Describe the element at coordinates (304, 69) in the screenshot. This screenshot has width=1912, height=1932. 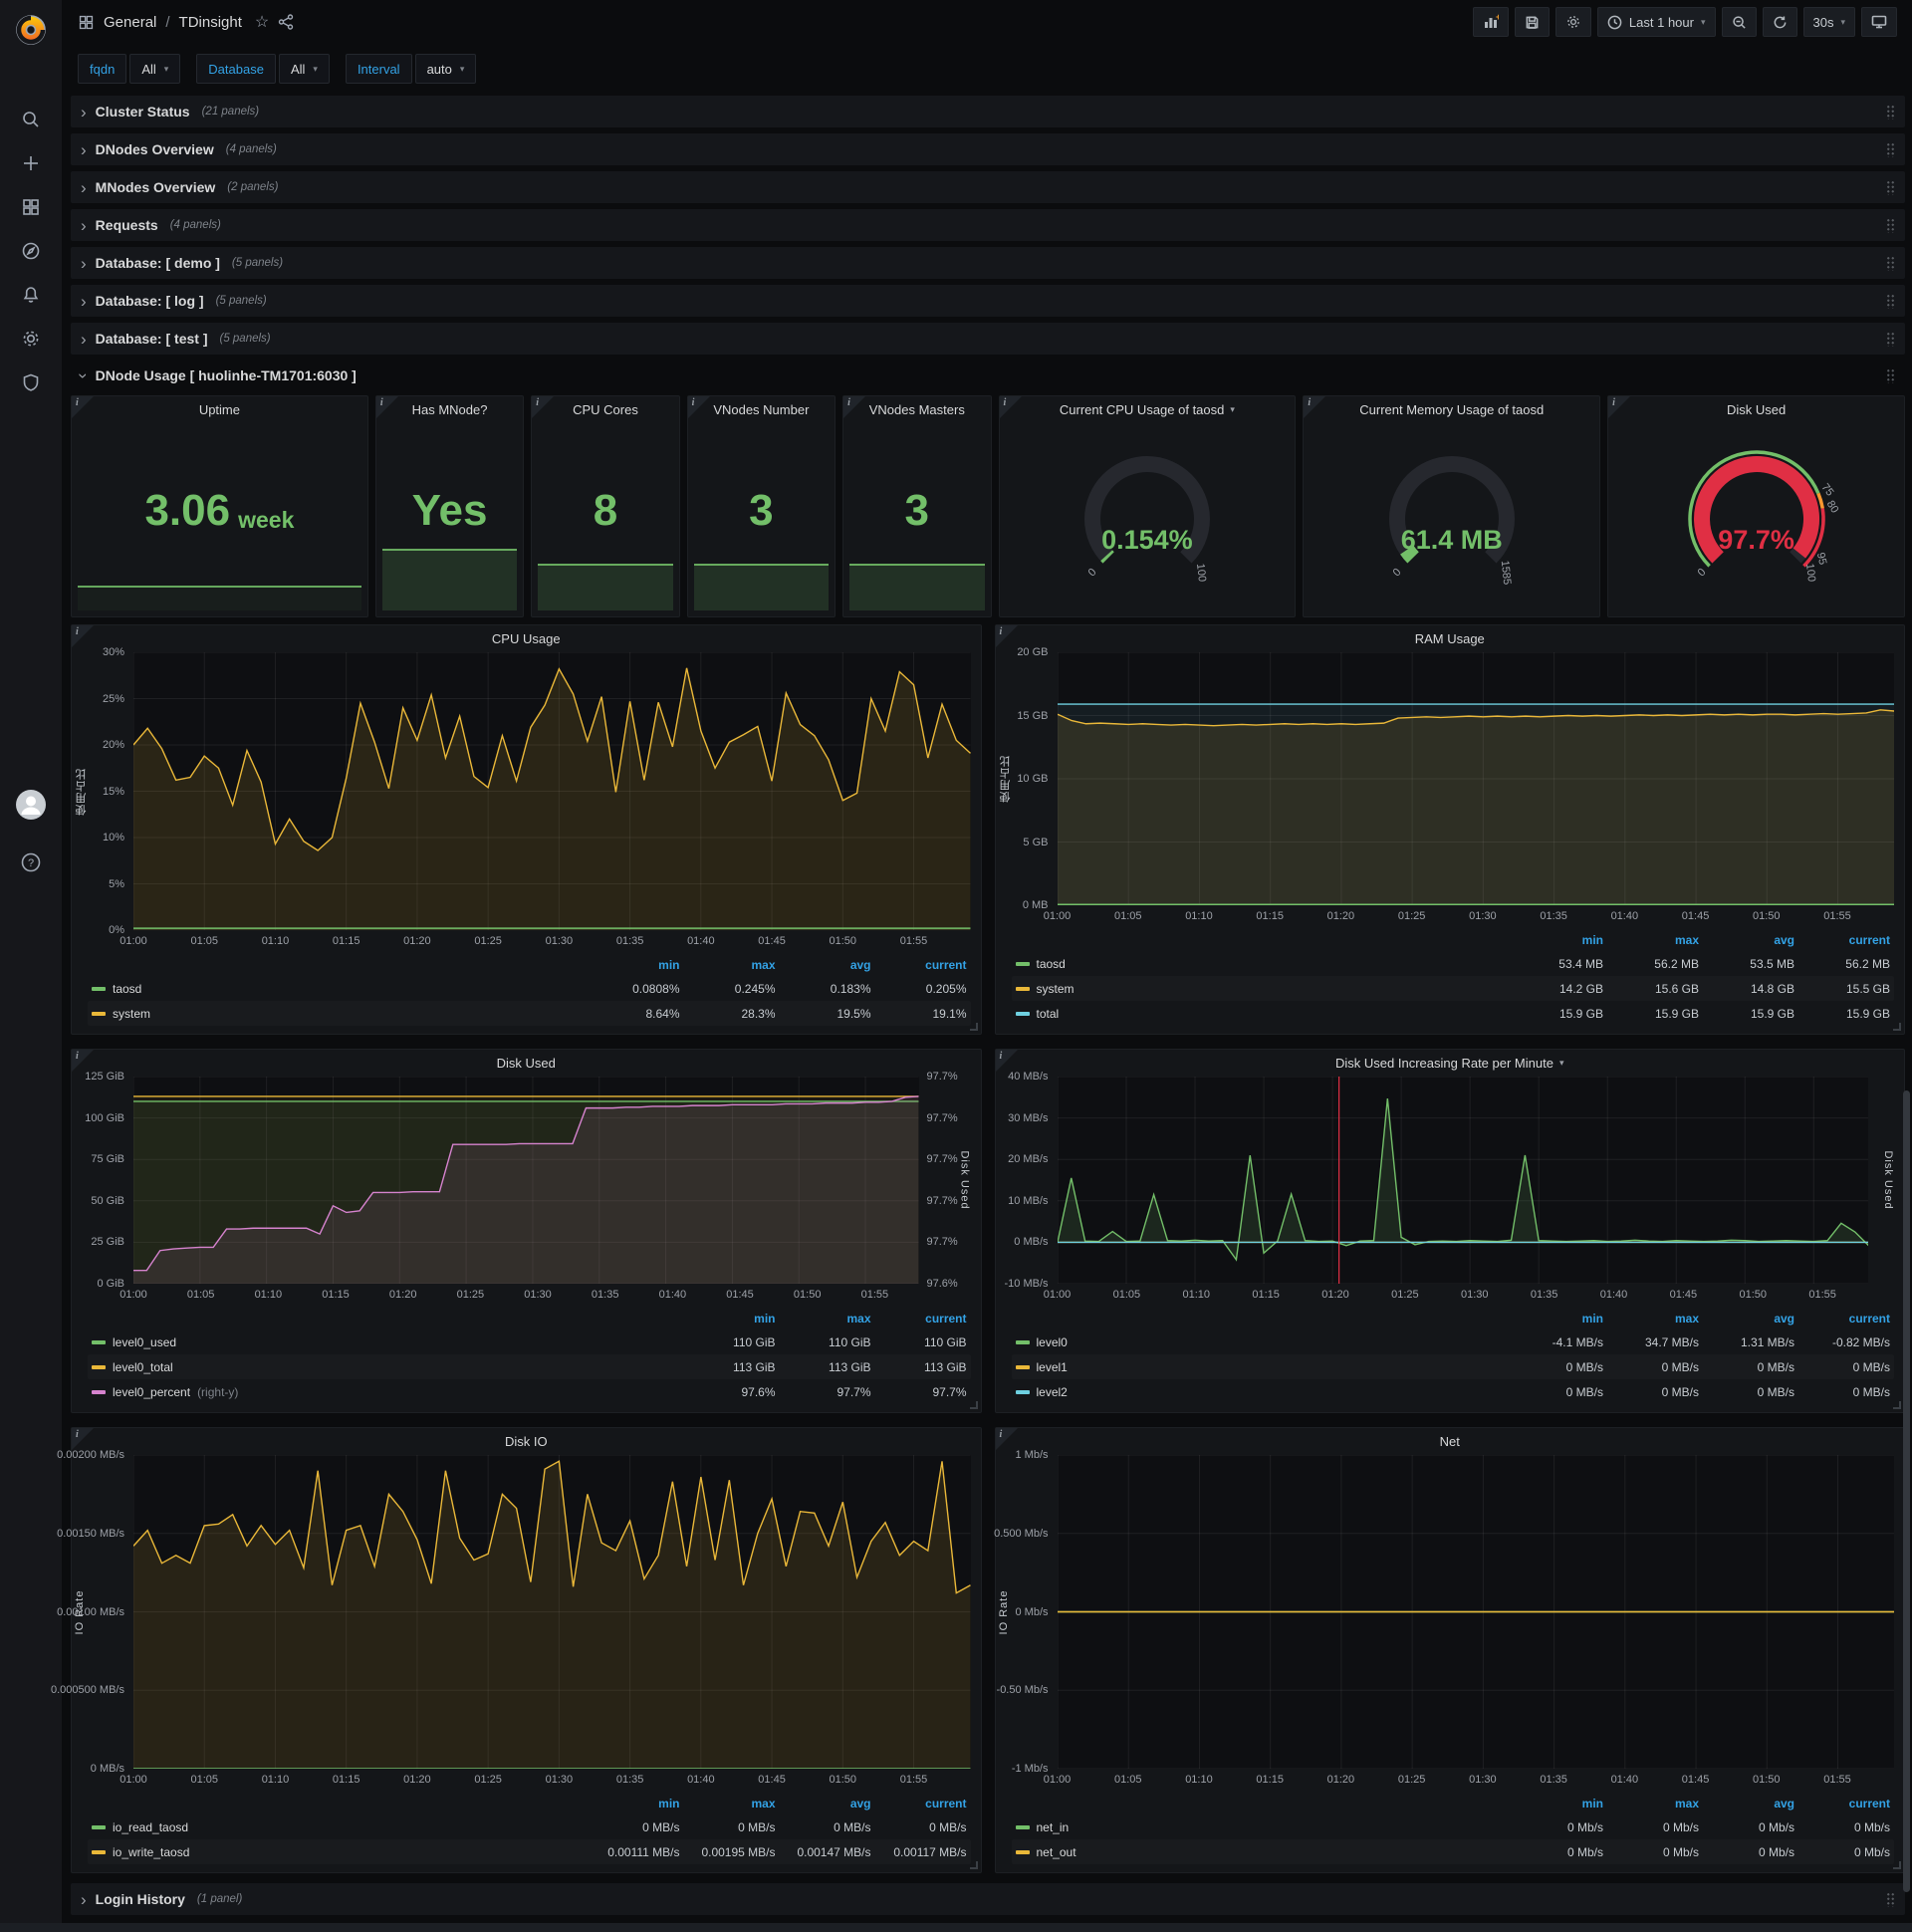
I see `variable-database-select: All ▾` at that location.